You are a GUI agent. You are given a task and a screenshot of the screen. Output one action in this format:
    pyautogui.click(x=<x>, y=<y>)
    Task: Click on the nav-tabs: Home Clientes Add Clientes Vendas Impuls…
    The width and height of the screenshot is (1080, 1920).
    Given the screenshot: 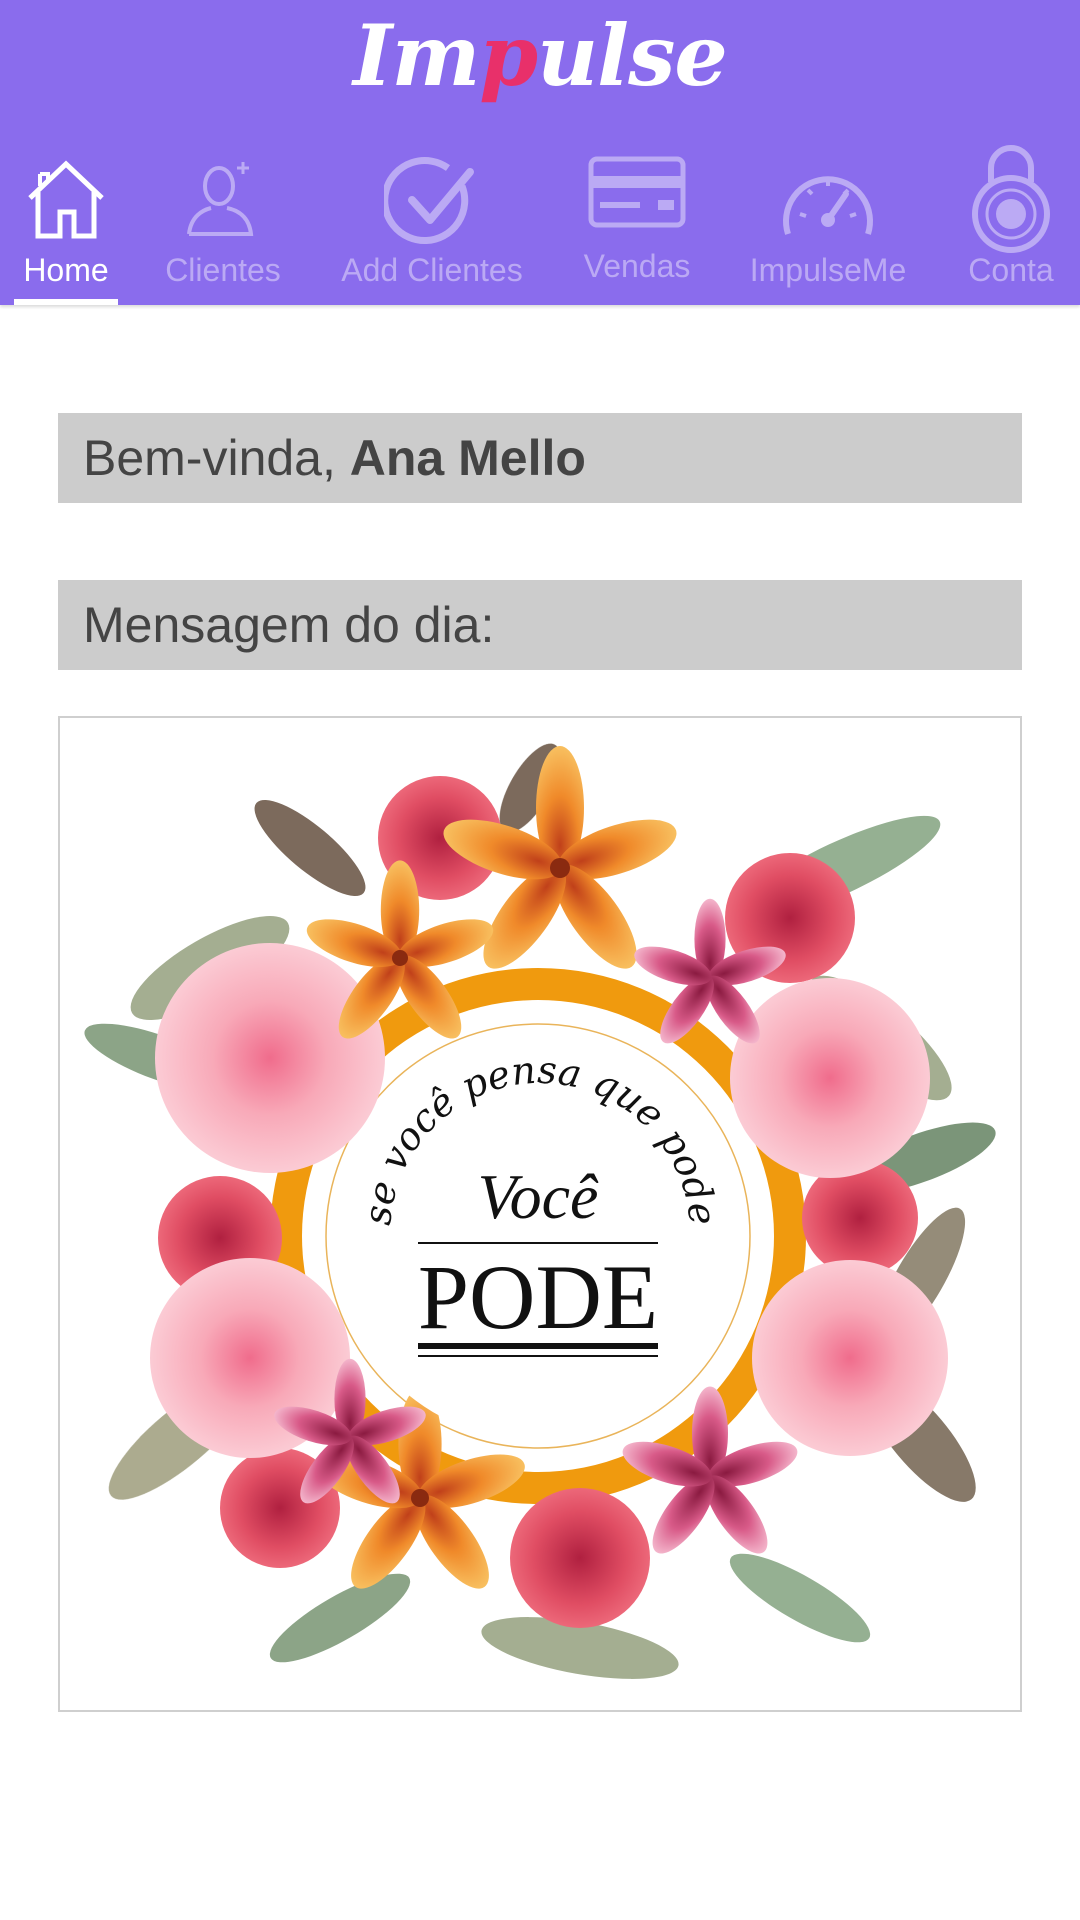 What is the action you would take?
    pyautogui.click(x=540, y=225)
    